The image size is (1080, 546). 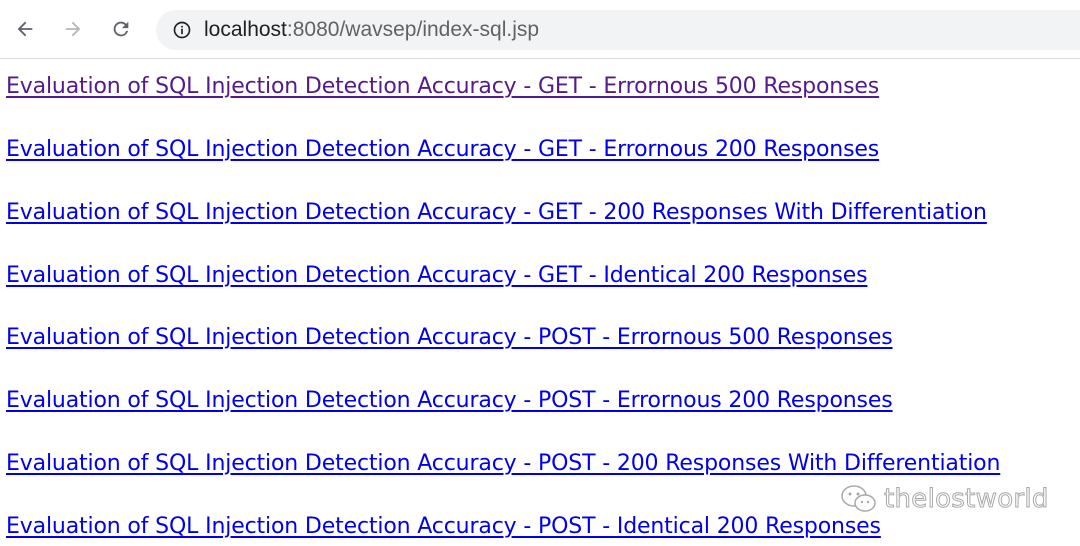 I want to click on back-button, so click(x=25, y=29).